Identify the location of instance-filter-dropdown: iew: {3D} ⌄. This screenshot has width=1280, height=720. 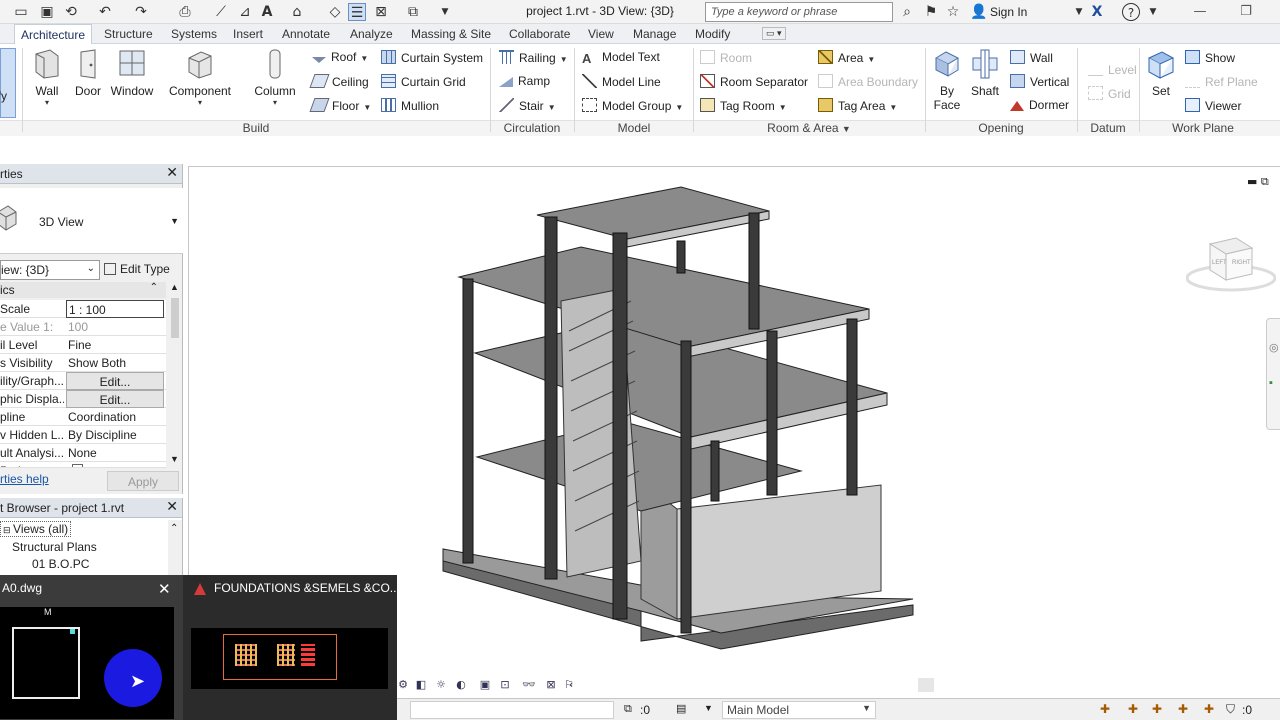
(50, 270).